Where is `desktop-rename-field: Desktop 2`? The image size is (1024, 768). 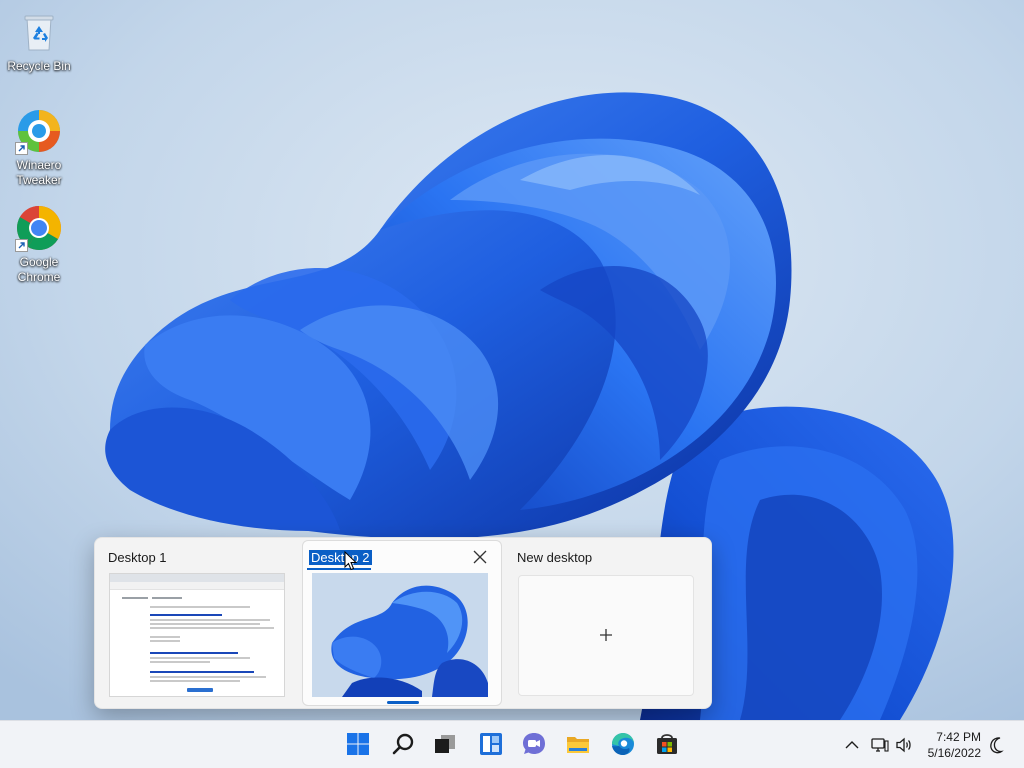
desktop-rename-field: Desktop 2 is located at coordinates (340, 557).